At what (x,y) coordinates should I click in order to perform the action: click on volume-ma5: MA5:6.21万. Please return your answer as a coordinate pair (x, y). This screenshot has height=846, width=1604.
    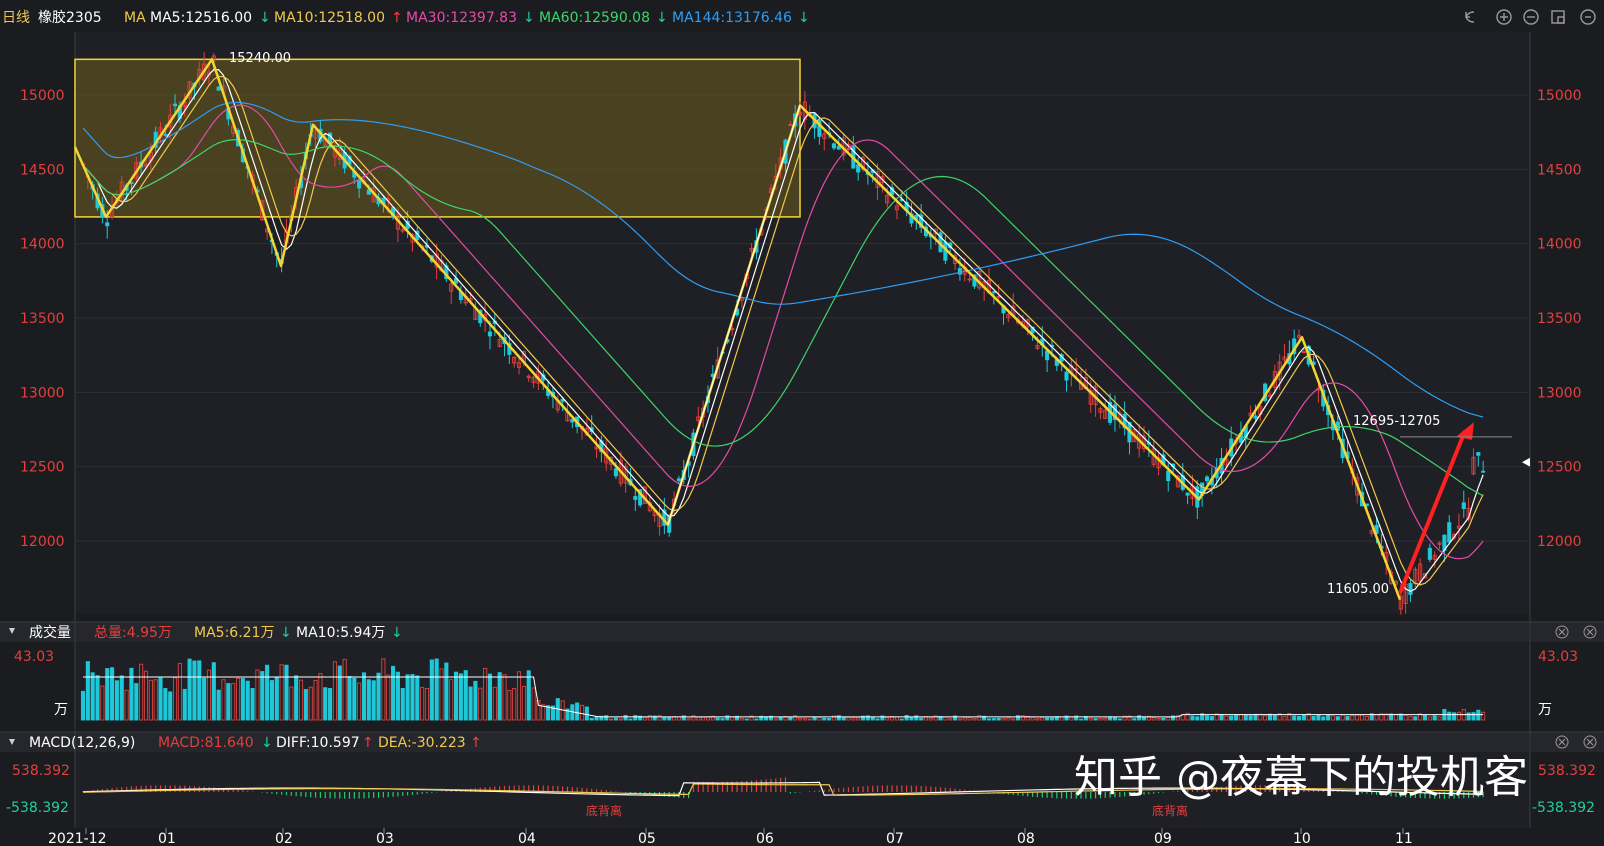
    Looking at the image, I should click on (234, 633).